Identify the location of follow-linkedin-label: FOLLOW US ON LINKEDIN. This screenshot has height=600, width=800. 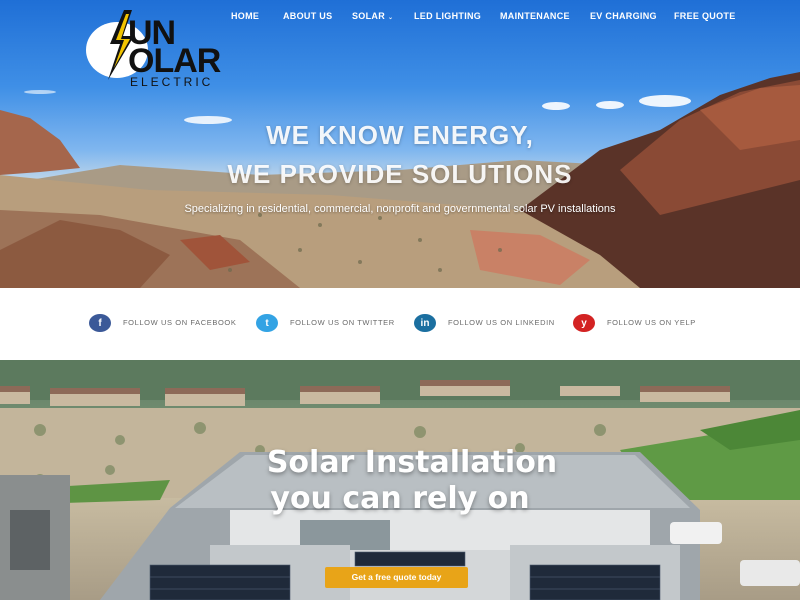
(501, 322).